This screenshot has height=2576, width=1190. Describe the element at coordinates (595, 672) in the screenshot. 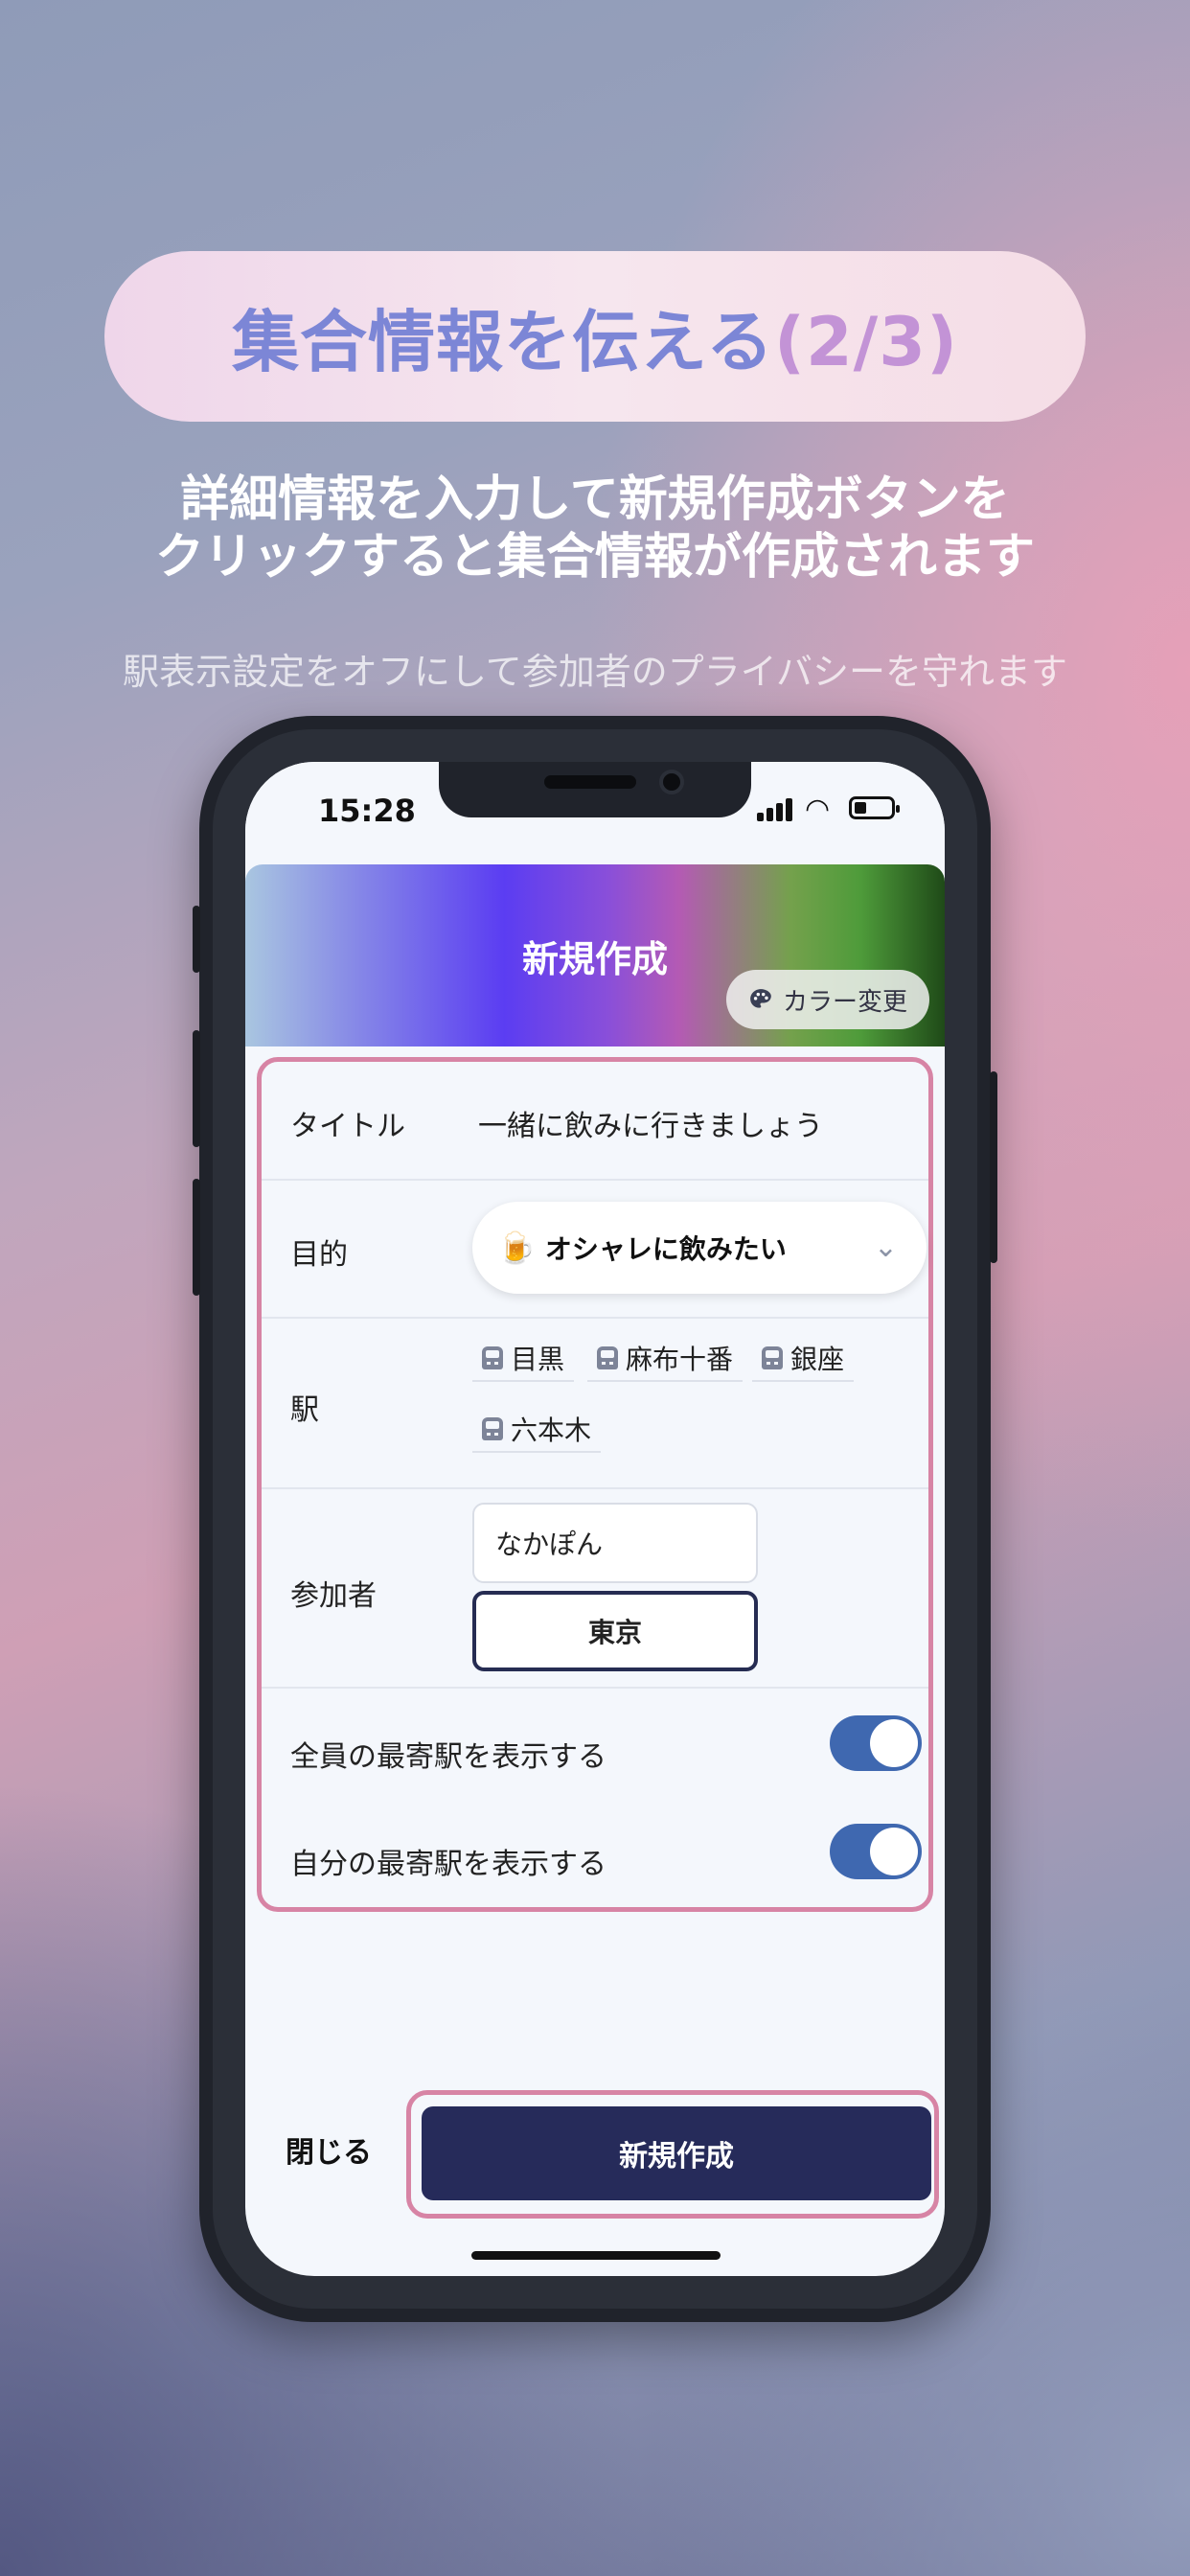

I see `privacy-note: 駅表示設定をオフにして参加者のプライバシーを守れます` at that location.